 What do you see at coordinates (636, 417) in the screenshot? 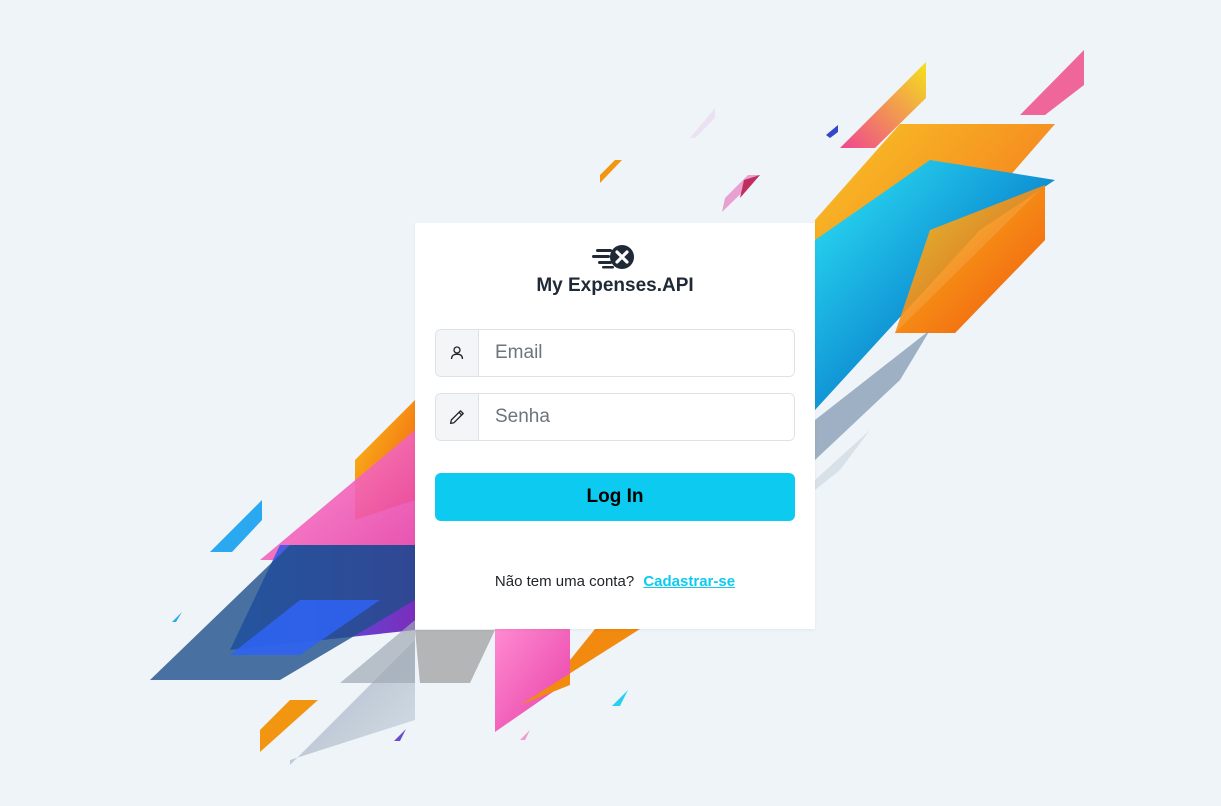
I see `password-input` at bounding box center [636, 417].